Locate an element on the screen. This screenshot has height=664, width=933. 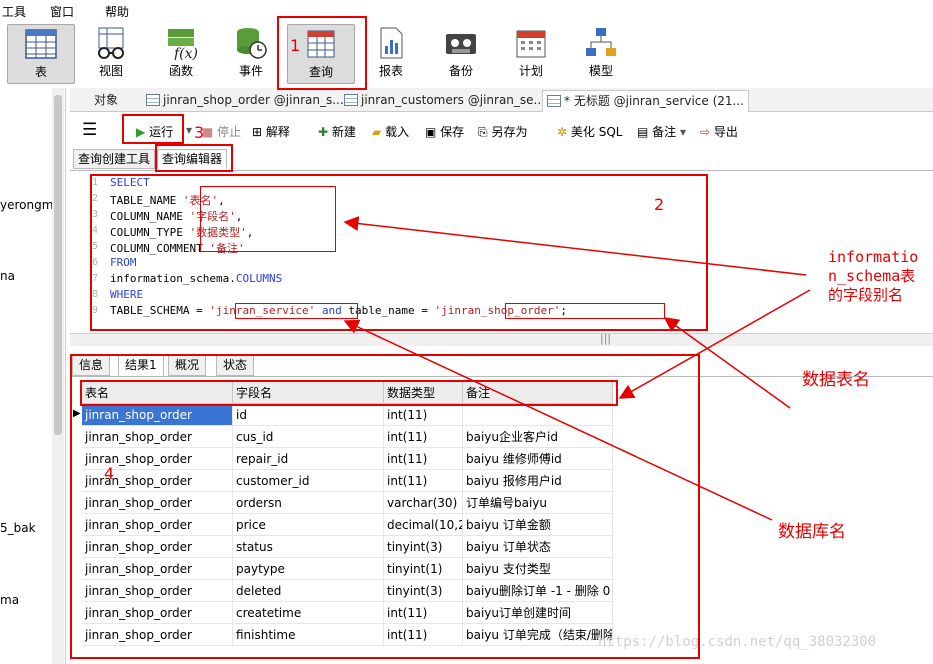
annotation-table-name-note: 数据表名 is located at coordinates (836, 380).